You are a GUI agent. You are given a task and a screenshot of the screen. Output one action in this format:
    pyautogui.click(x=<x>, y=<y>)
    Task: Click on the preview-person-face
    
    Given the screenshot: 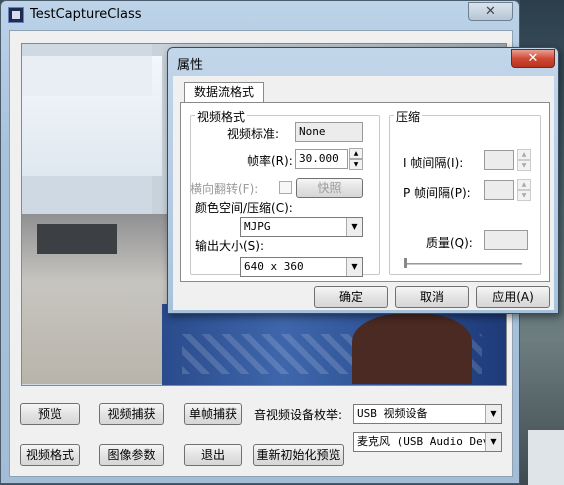 What is the action you would take?
    pyautogui.click(x=412, y=349)
    